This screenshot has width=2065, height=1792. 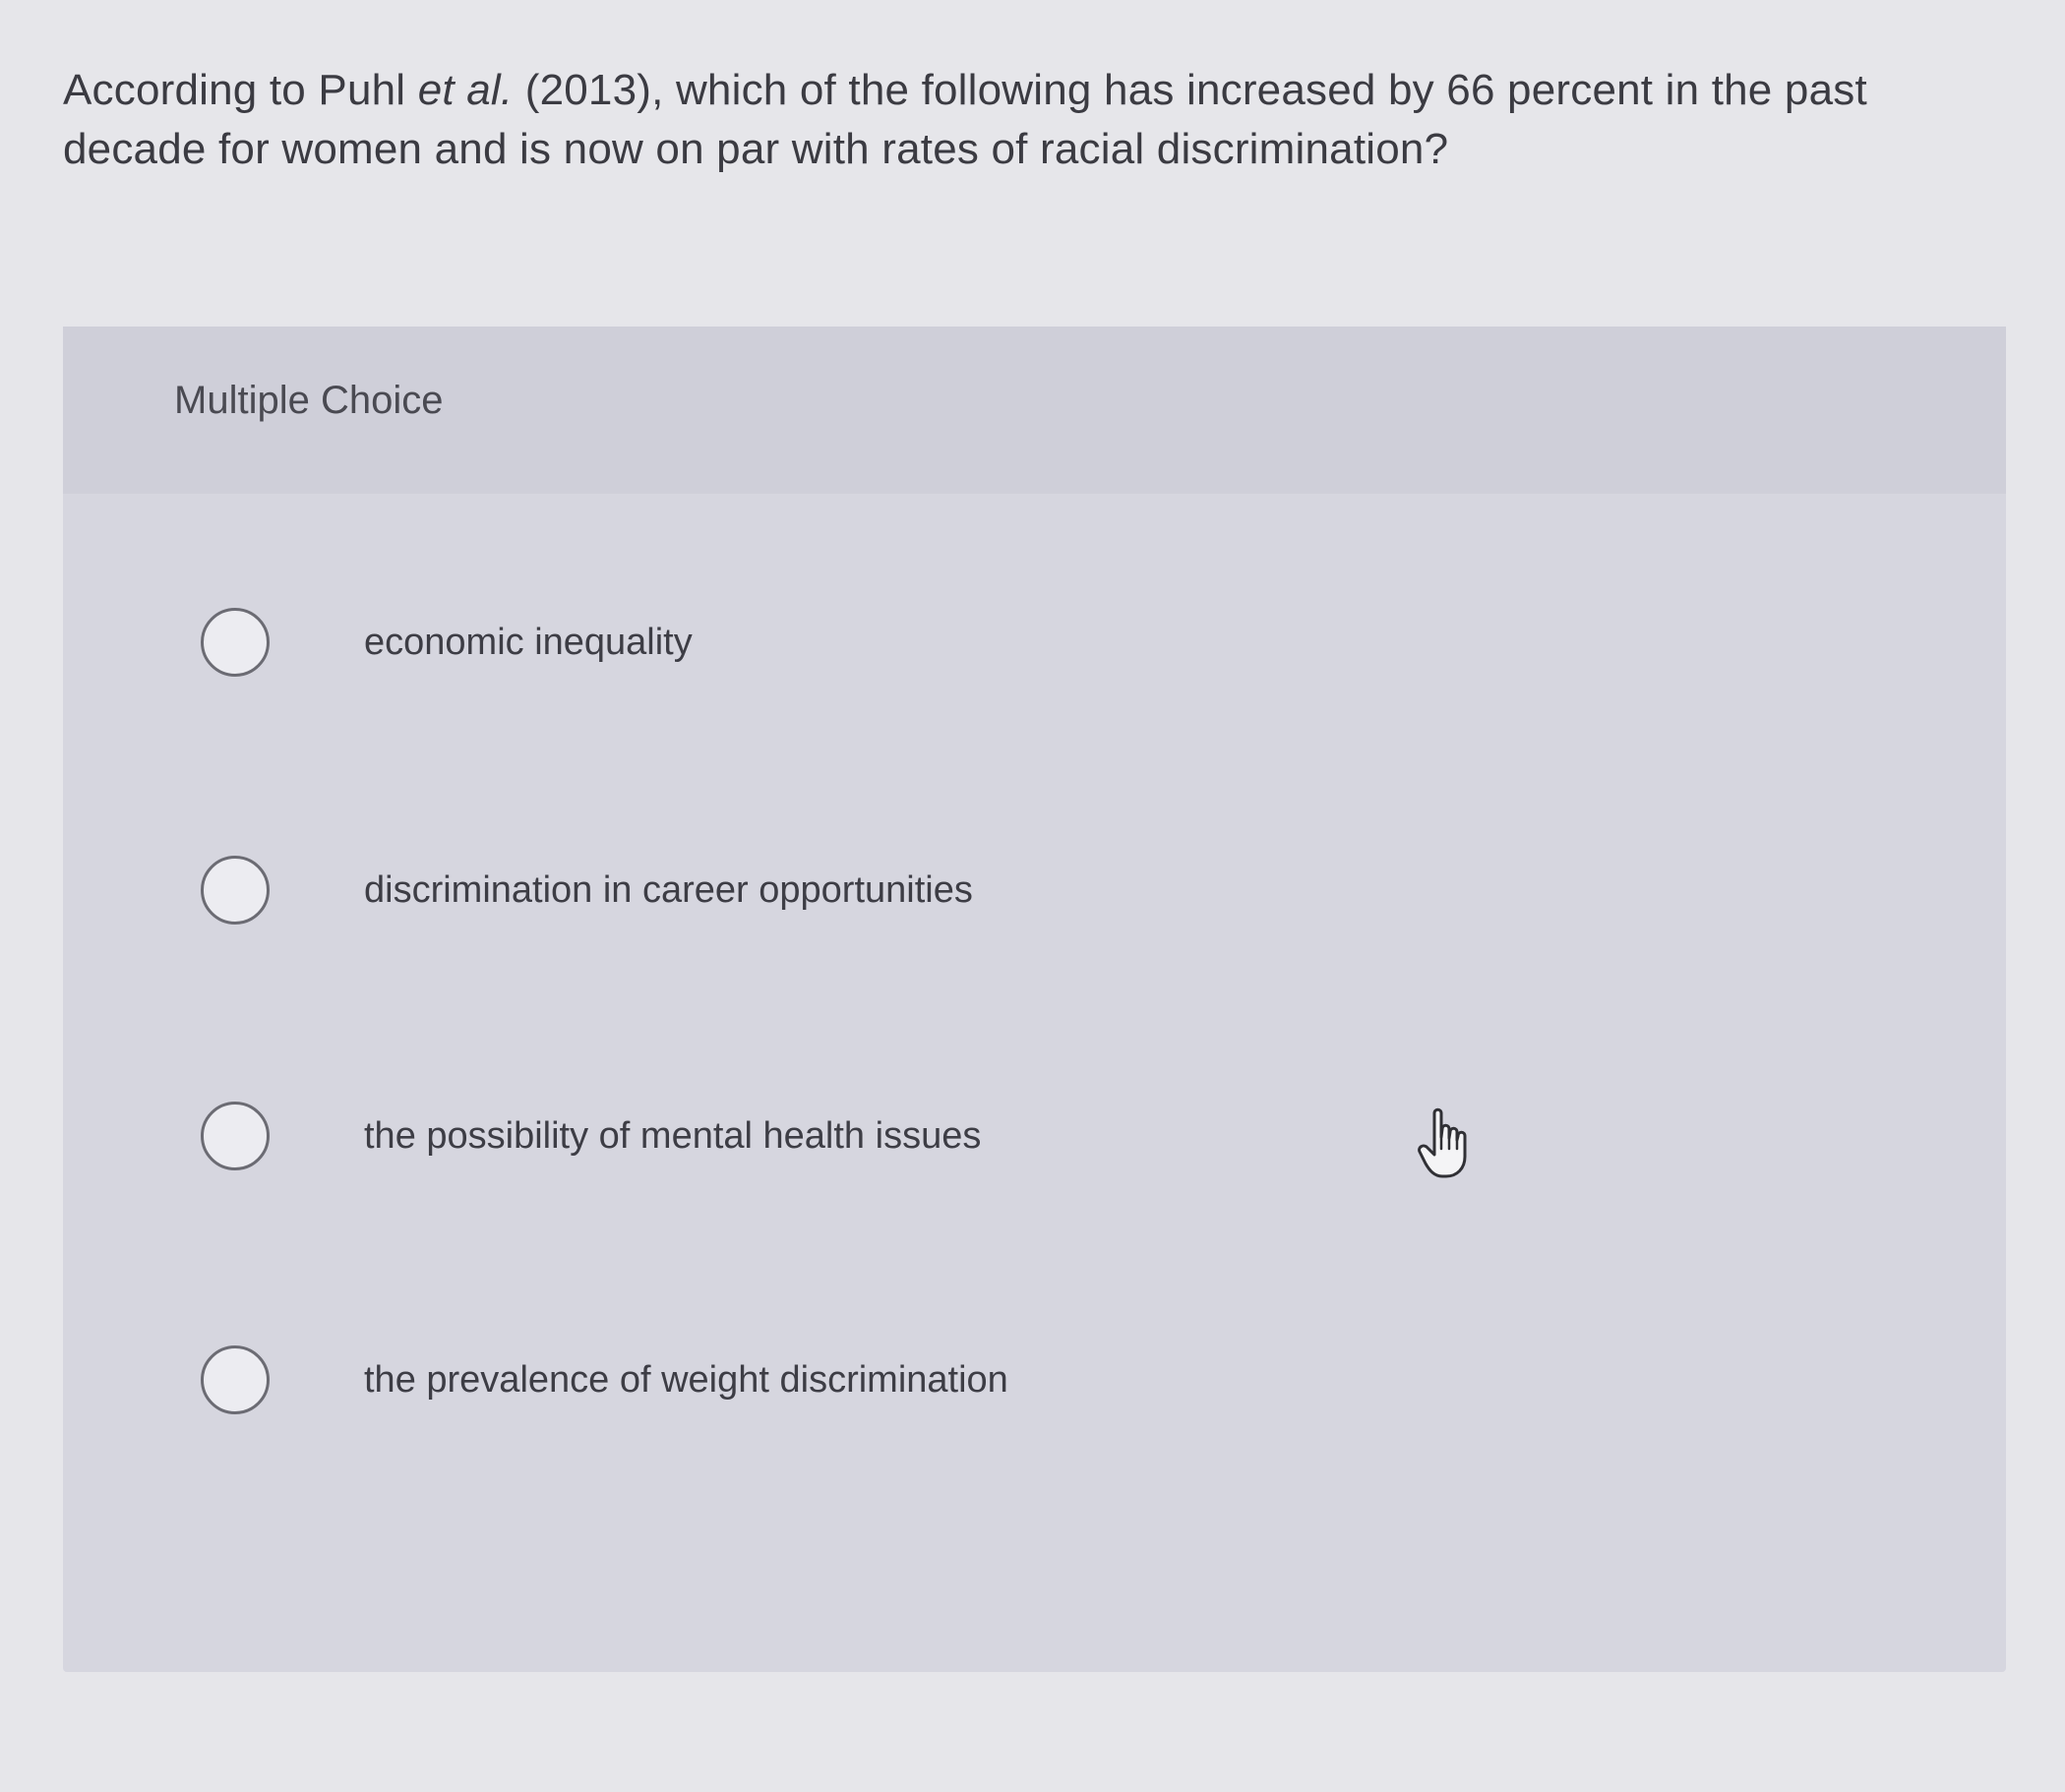 I want to click on option-label: the possibility of mental health issues, so click(x=673, y=1136).